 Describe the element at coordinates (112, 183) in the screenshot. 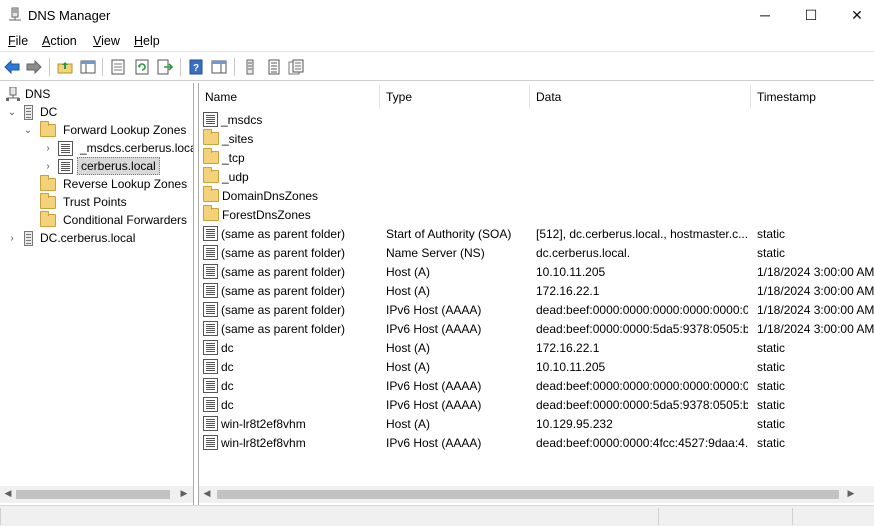

I see `tree-node-reverse-lookup-zones: Reverse Lookup Zones` at that location.